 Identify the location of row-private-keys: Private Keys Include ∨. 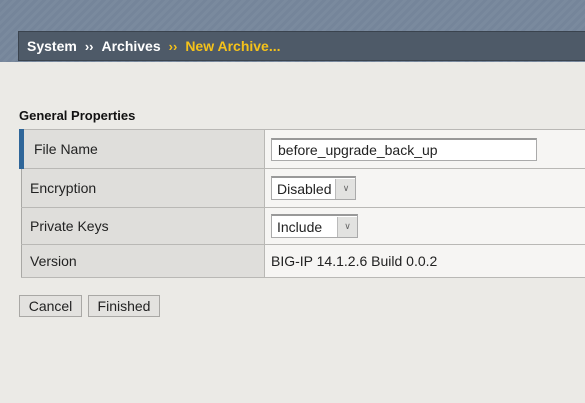
(303, 226).